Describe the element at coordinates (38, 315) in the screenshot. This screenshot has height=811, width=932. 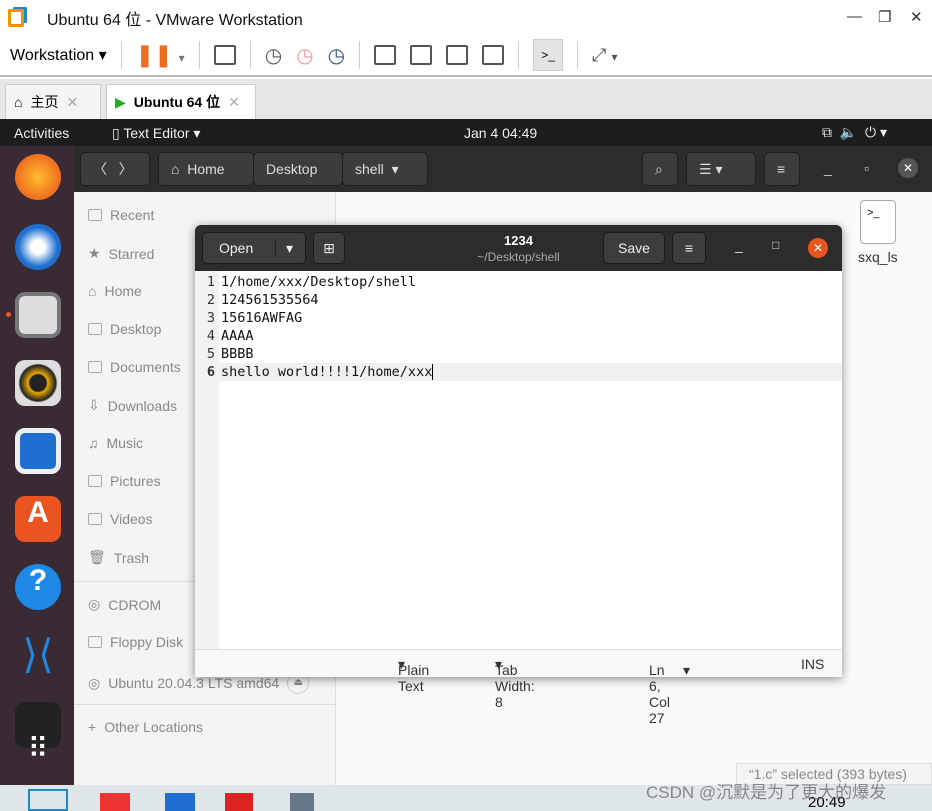
I see `files-icon` at that location.